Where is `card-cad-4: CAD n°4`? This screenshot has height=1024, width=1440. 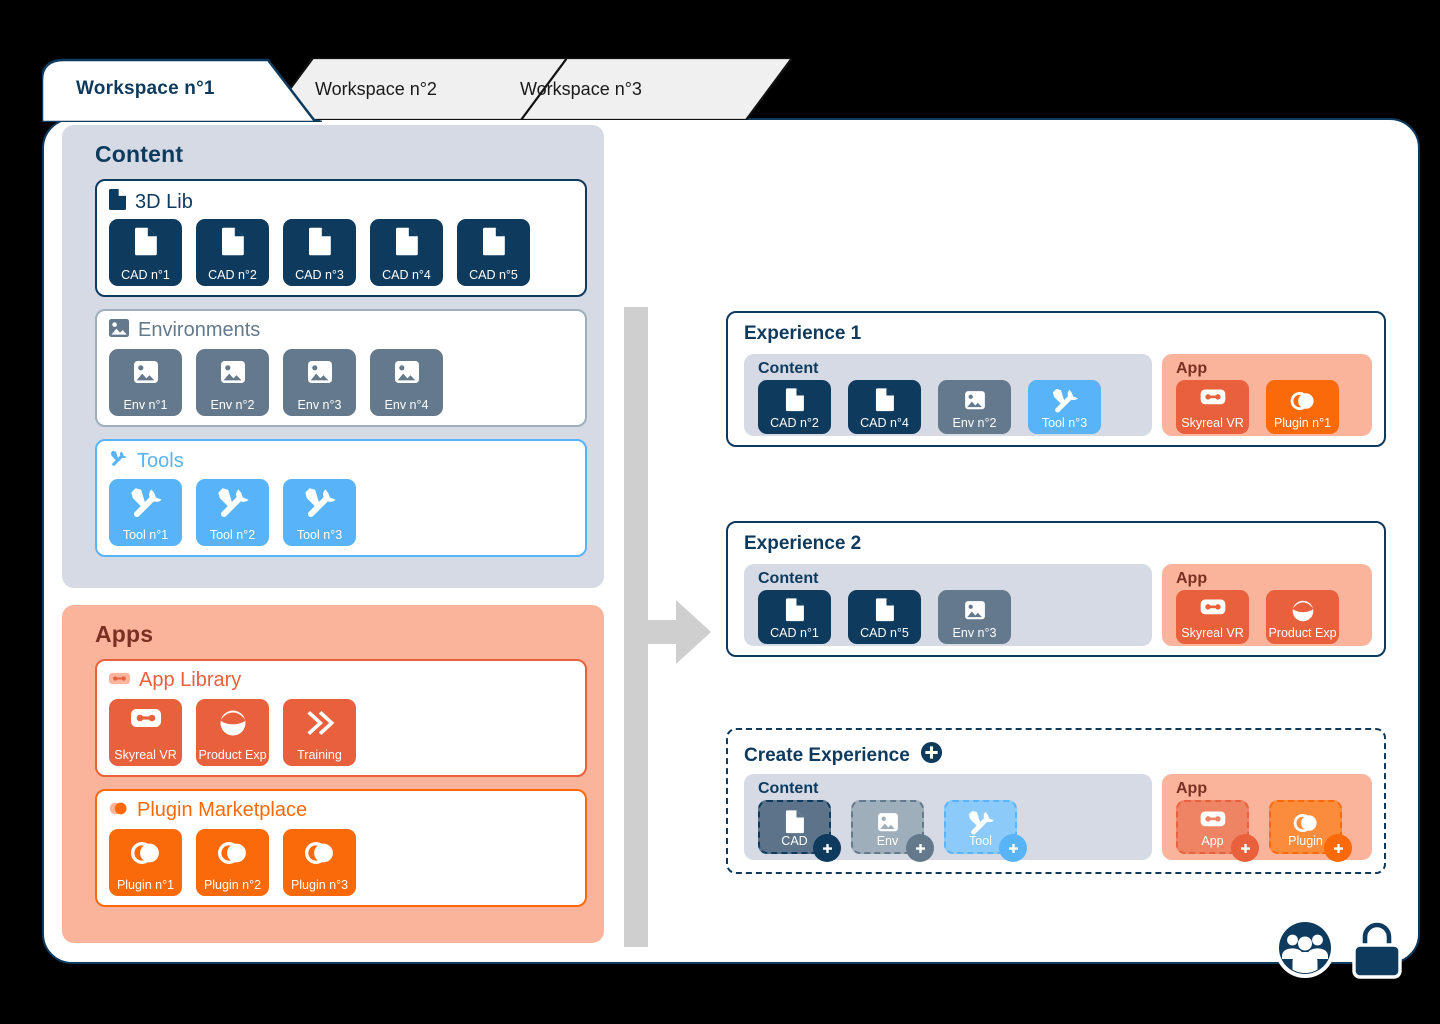 card-cad-4: CAD n°4 is located at coordinates (406, 252).